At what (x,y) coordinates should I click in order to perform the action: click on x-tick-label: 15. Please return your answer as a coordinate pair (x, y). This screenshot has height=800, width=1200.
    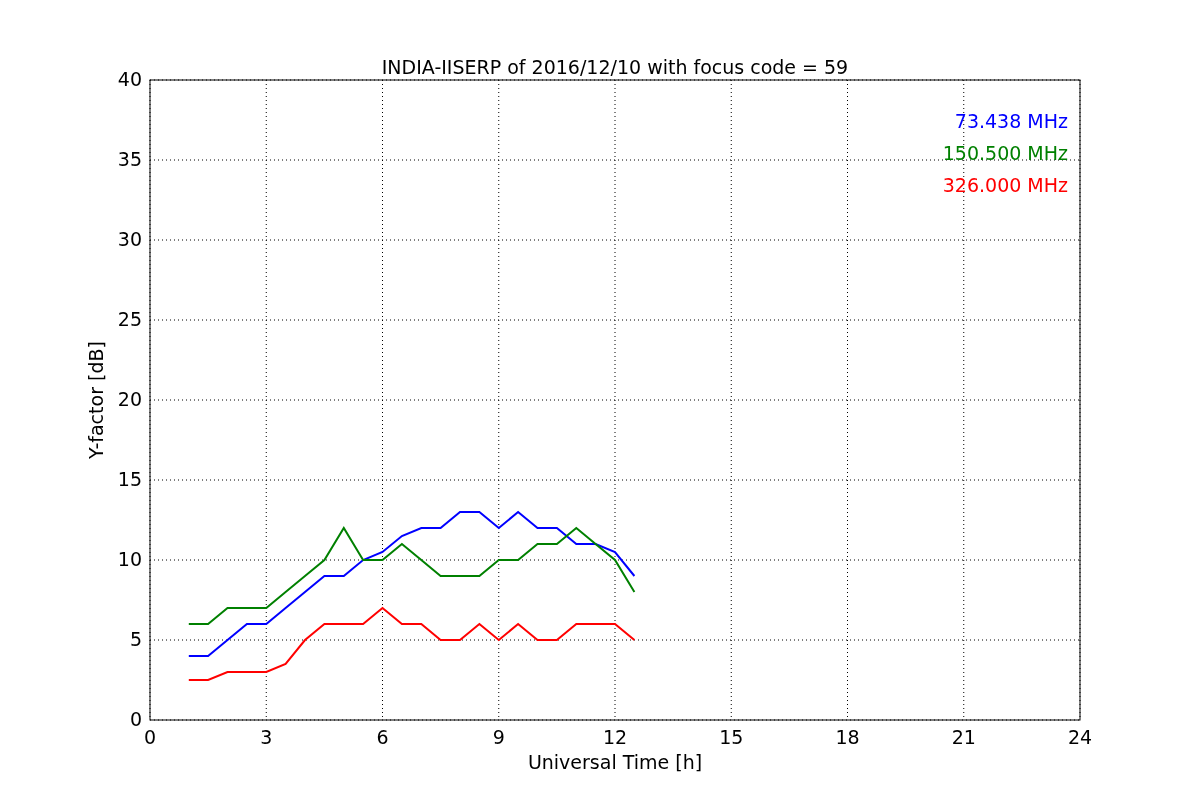
    Looking at the image, I should click on (731, 737).